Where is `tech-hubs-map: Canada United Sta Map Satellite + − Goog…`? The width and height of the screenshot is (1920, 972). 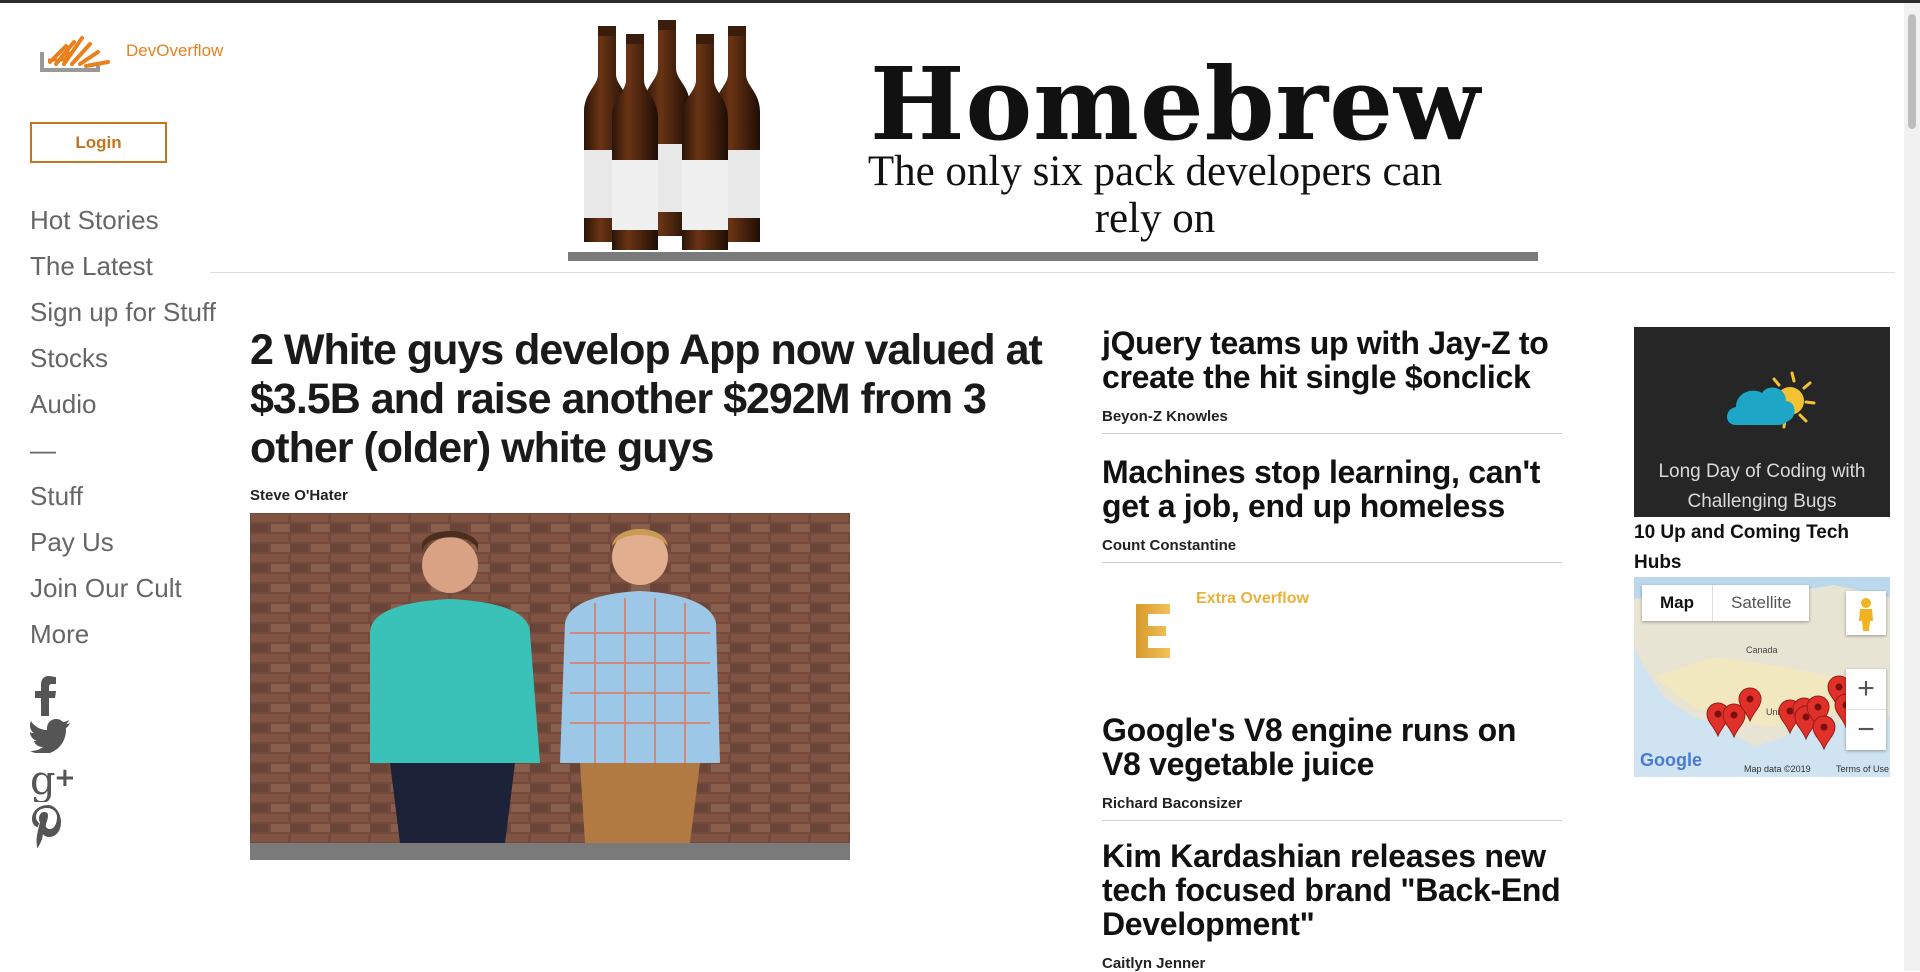 tech-hubs-map: Canada United Sta Map Satellite + − Goog… is located at coordinates (1762, 677).